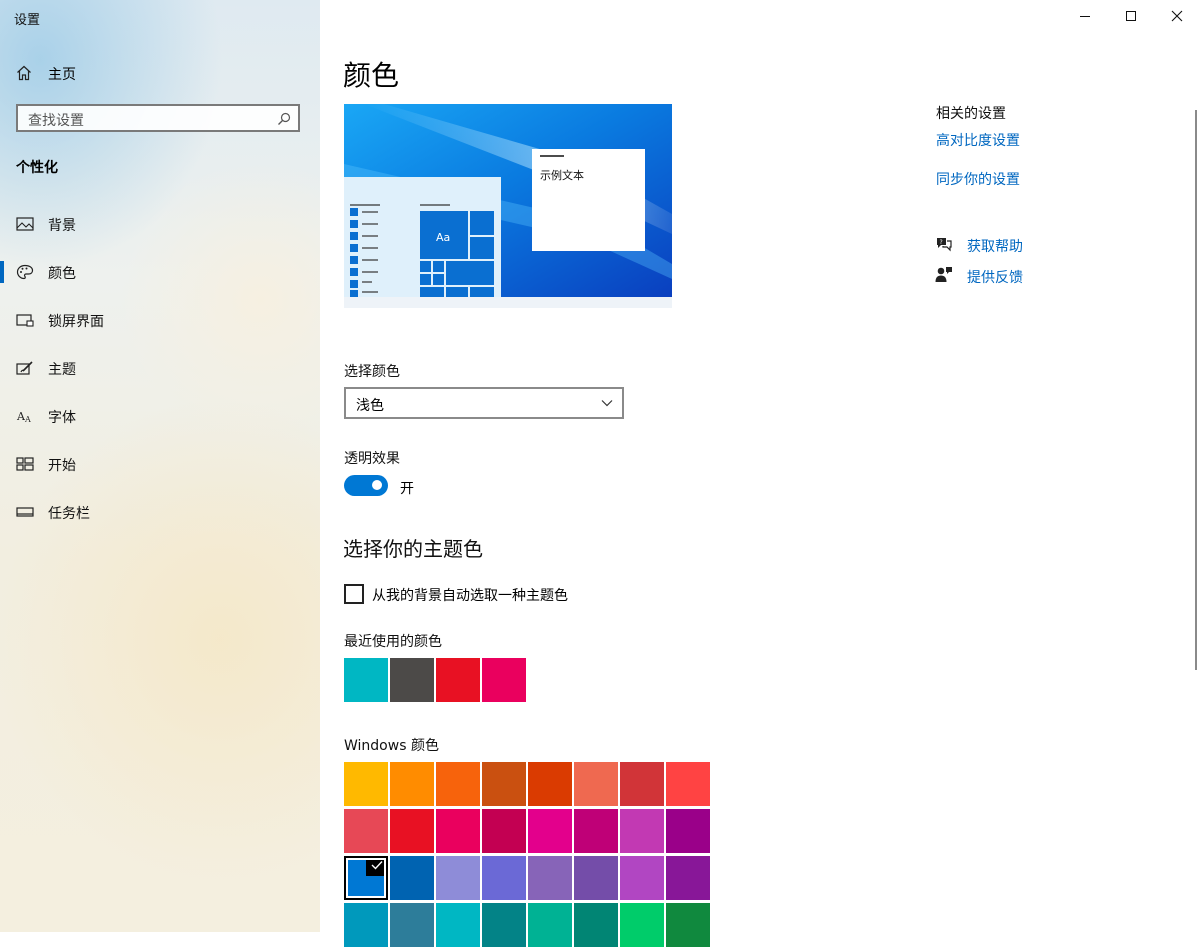 The height and width of the screenshot is (947, 1200). Describe the element at coordinates (391, 746) in the screenshot. I see `windows-colors-label: Windows 颜色` at that location.